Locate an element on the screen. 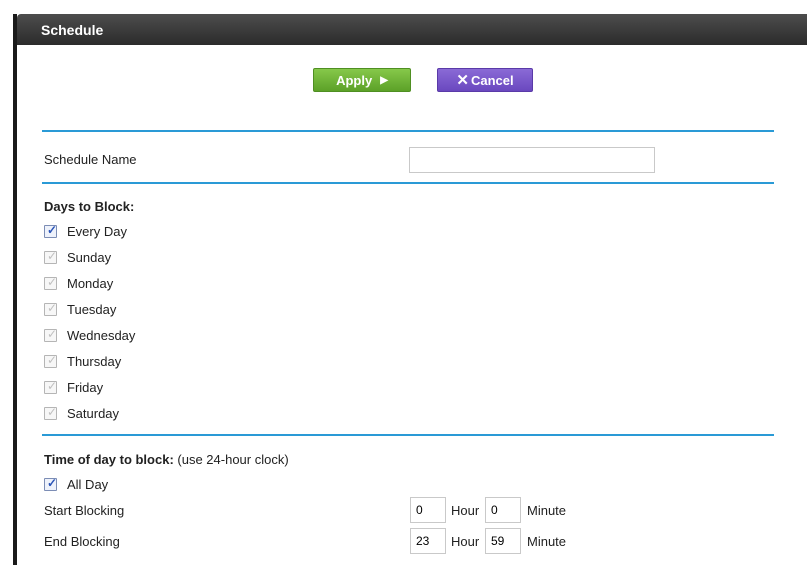  checkbox-every-day: ✓ Every Day is located at coordinates (85, 231).